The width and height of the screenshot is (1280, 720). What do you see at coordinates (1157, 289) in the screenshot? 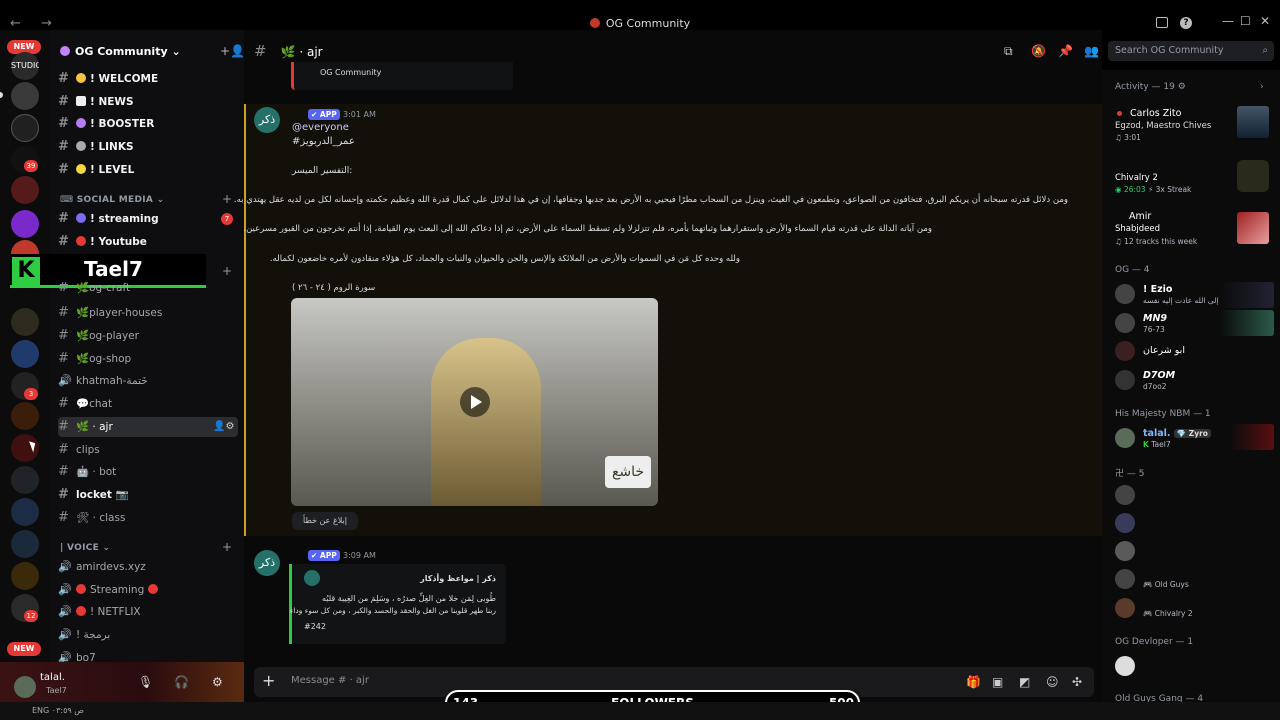
I see `member-name: ! Ezio` at bounding box center [1157, 289].